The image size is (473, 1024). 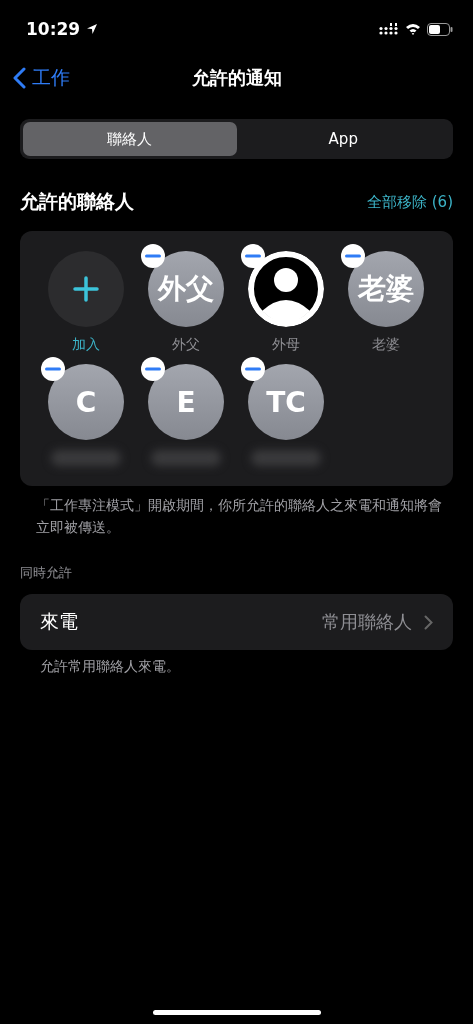 What do you see at coordinates (86, 289) in the screenshot?
I see `plus-icon` at bounding box center [86, 289].